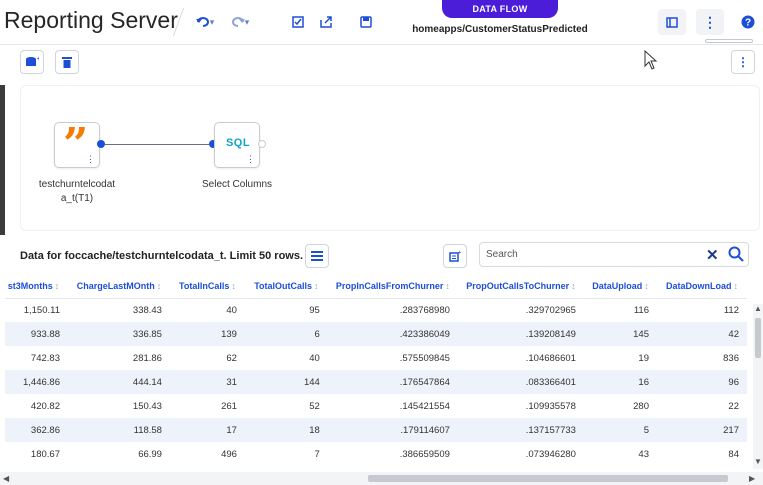 Image resolution: width=763 pixels, height=485 pixels. What do you see at coordinates (550, 454) in the screenshot?
I see `table-cell: .073946280` at bounding box center [550, 454].